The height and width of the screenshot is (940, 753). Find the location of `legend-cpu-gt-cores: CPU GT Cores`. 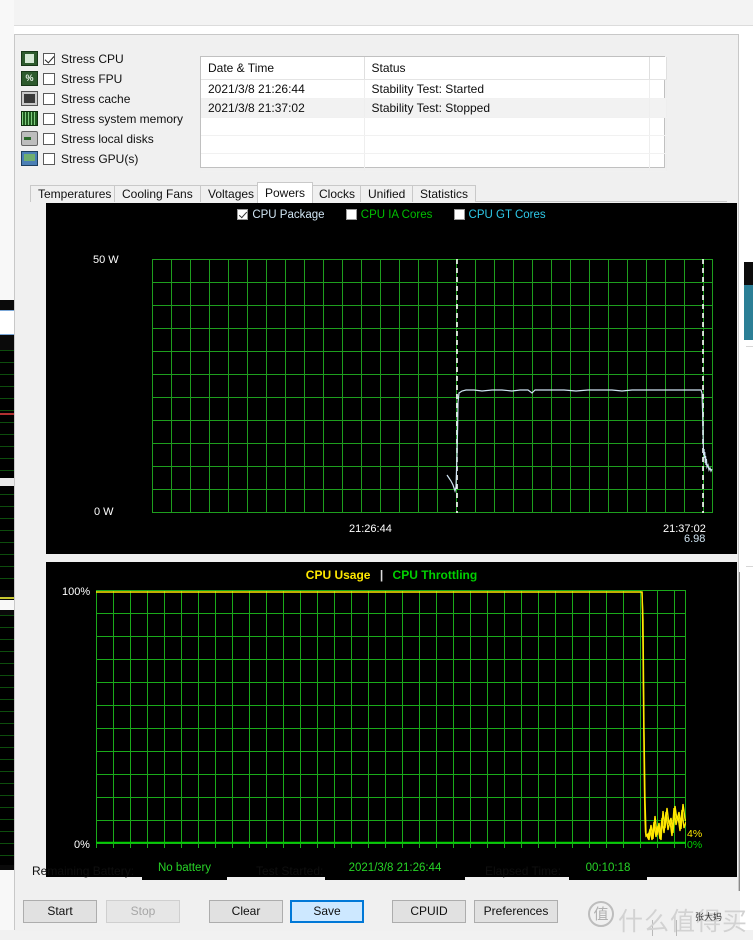

legend-cpu-gt-cores: CPU GT Cores is located at coordinates (499, 215).